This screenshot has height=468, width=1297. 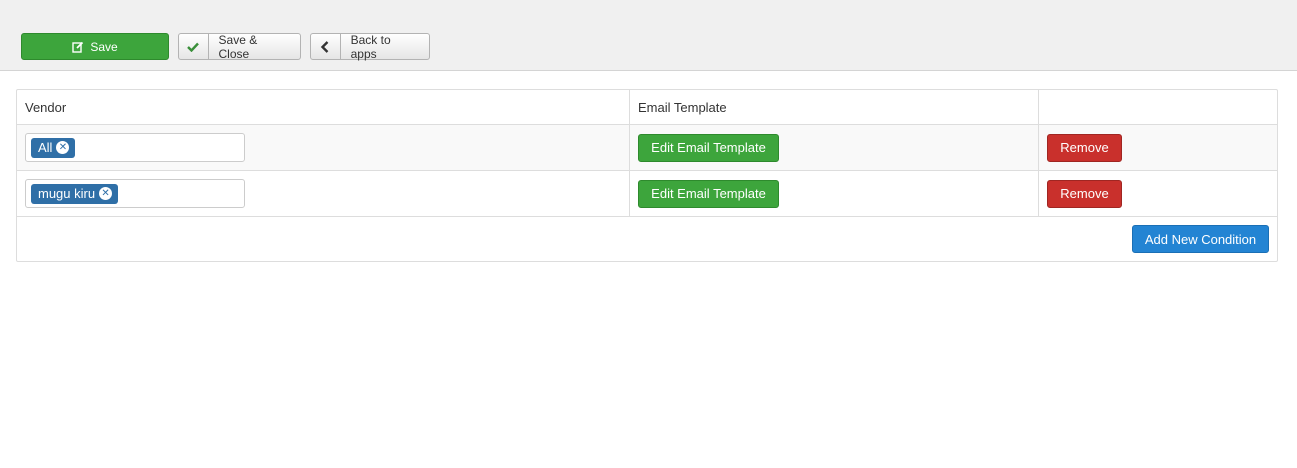 What do you see at coordinates (647, 239) in the screenshot?
I see `table-footer: Add New Condition` at bounding box center [647, 239].